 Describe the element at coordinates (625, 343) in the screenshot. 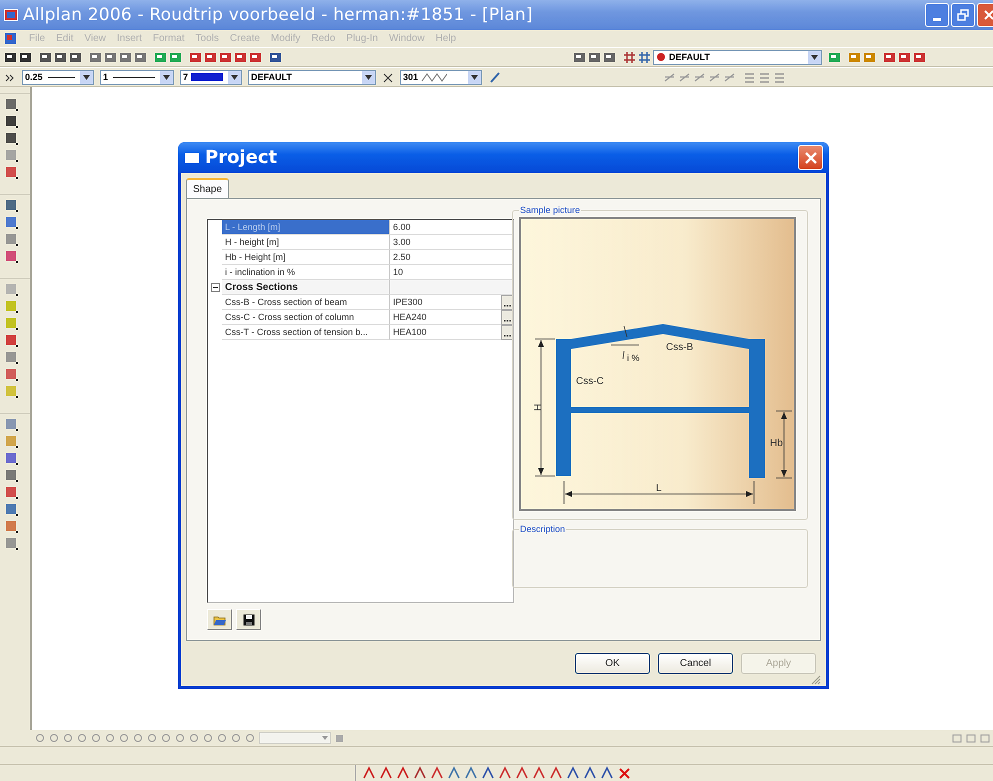

I see `angle-mark` at that location.